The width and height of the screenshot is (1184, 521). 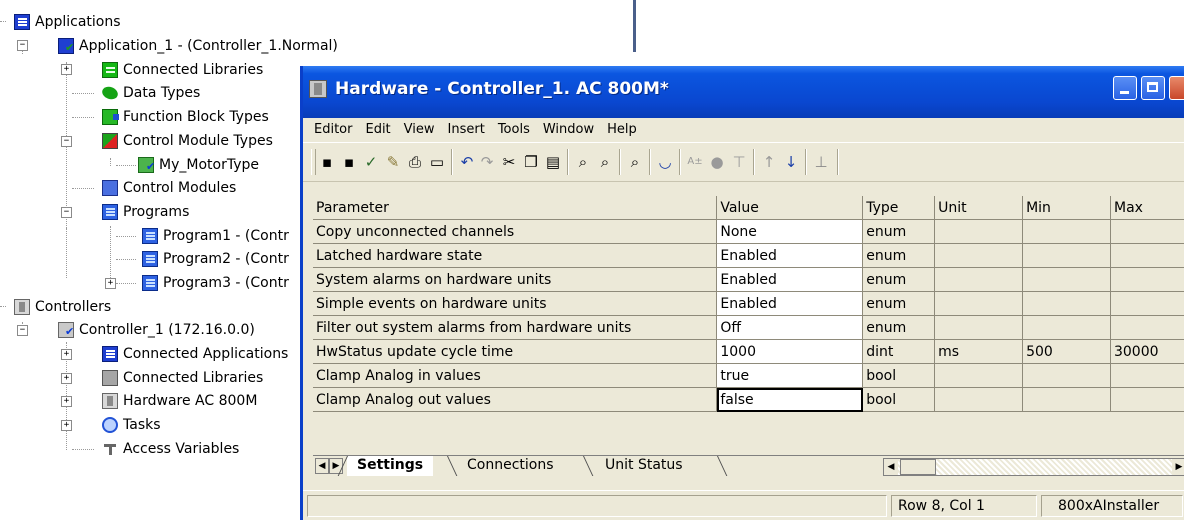 What do you see at coordinates (110, 283) in the screenshot?
I see `expander-program3: +` at bounding box center [110, 283].